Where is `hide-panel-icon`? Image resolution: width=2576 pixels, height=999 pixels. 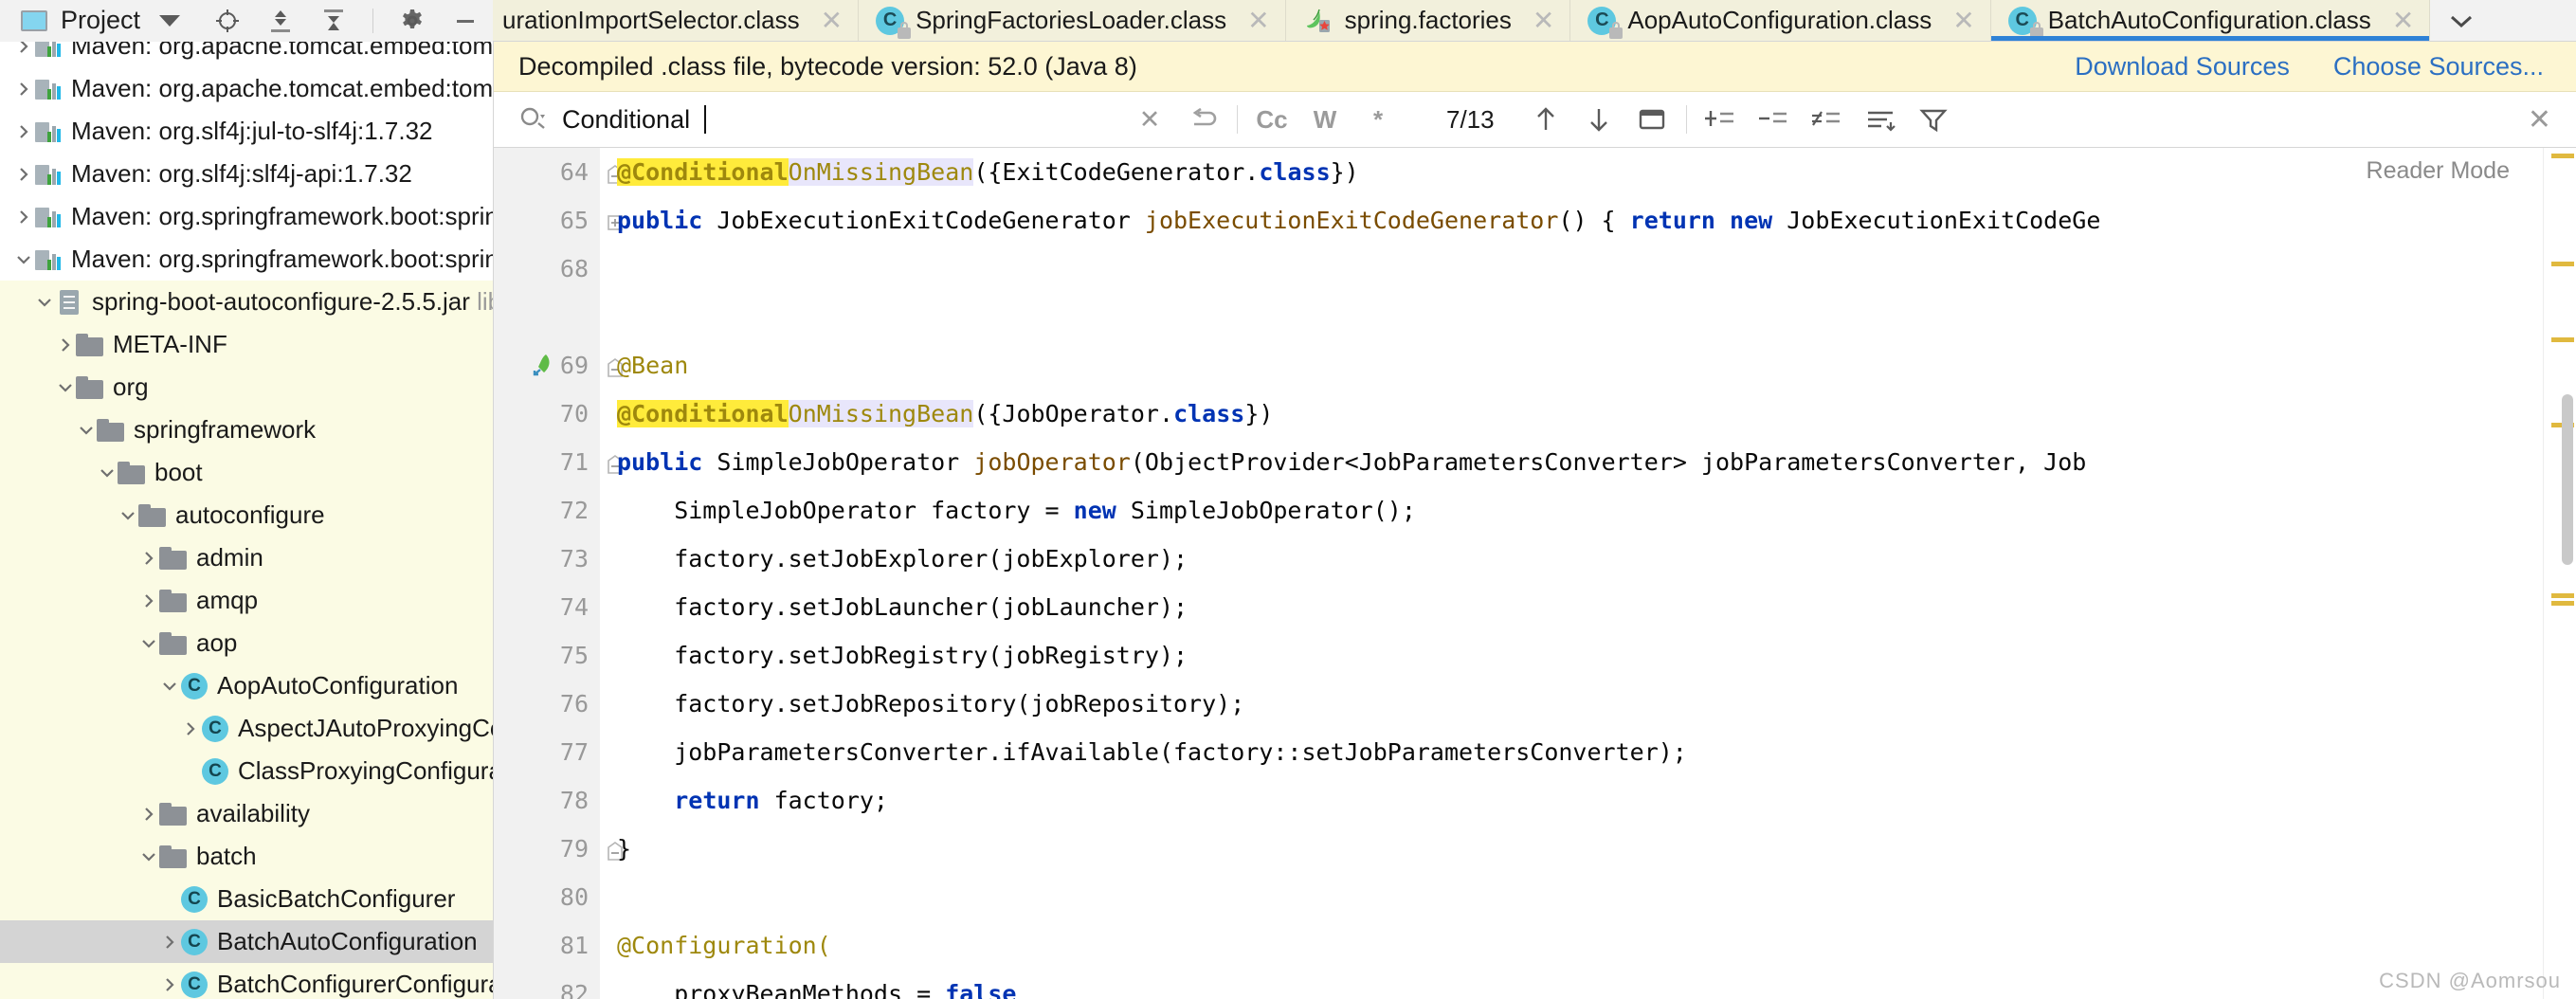
hide-panel-icon is located at coordinates (465, 21).